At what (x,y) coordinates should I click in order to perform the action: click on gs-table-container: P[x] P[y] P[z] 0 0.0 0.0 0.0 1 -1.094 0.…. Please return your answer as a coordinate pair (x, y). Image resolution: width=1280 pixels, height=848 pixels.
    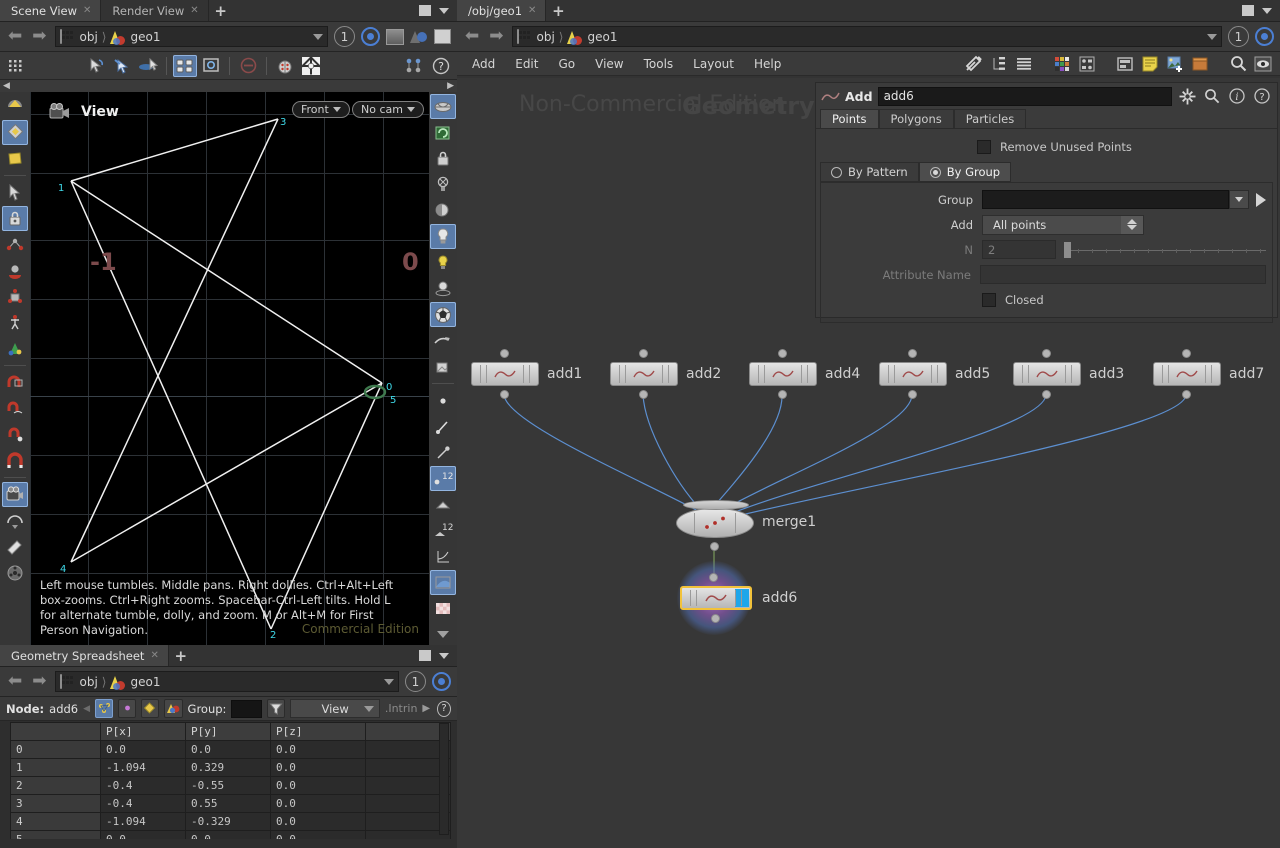
    Looking at the image, I should click on (228, 780).